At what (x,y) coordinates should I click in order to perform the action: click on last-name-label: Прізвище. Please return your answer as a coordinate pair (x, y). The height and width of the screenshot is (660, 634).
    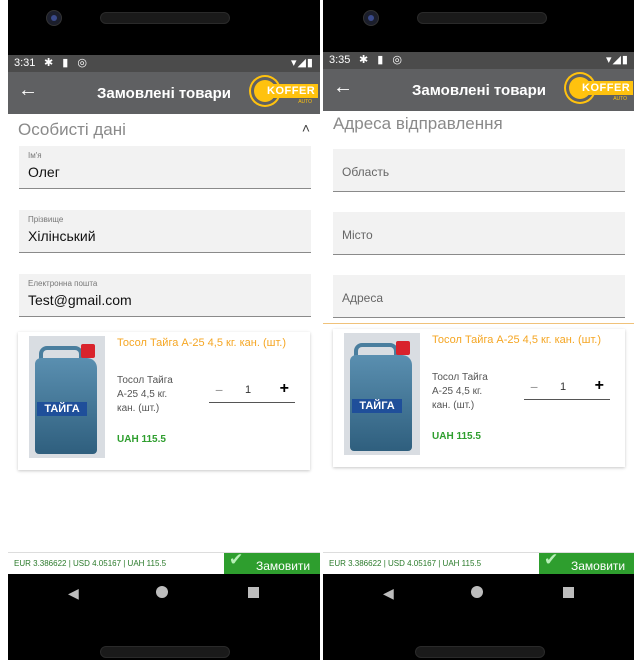
    Looking at the image, I should click on (46, 219).